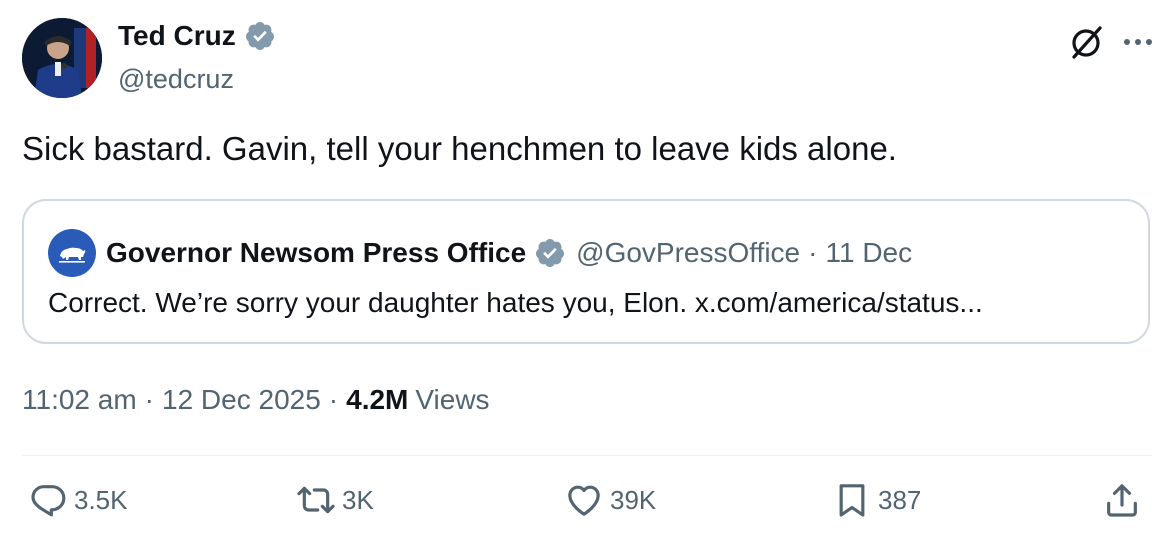 The image size is (1176, 544). I want to click on share-button, so click(1122, 500).